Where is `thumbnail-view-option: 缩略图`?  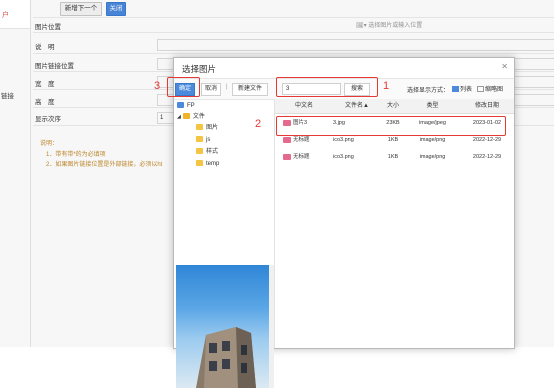 thumbnail-view-option: 缩略图 is located at coordinates (490, 88).